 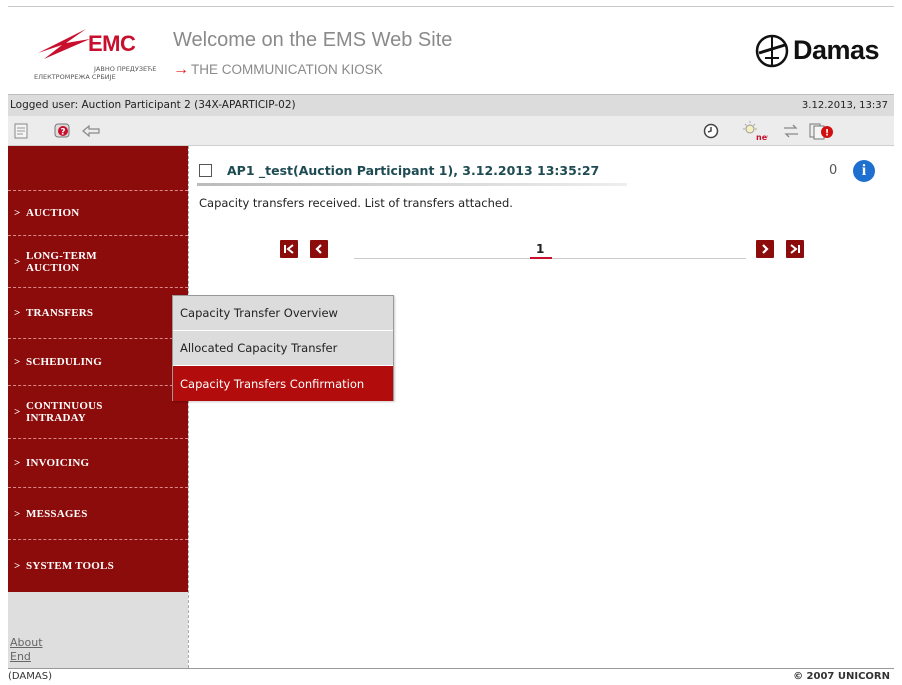 I want to click on kiosk-text: THE COMMUNICATION KIOSK, so click(x=287, y=69).